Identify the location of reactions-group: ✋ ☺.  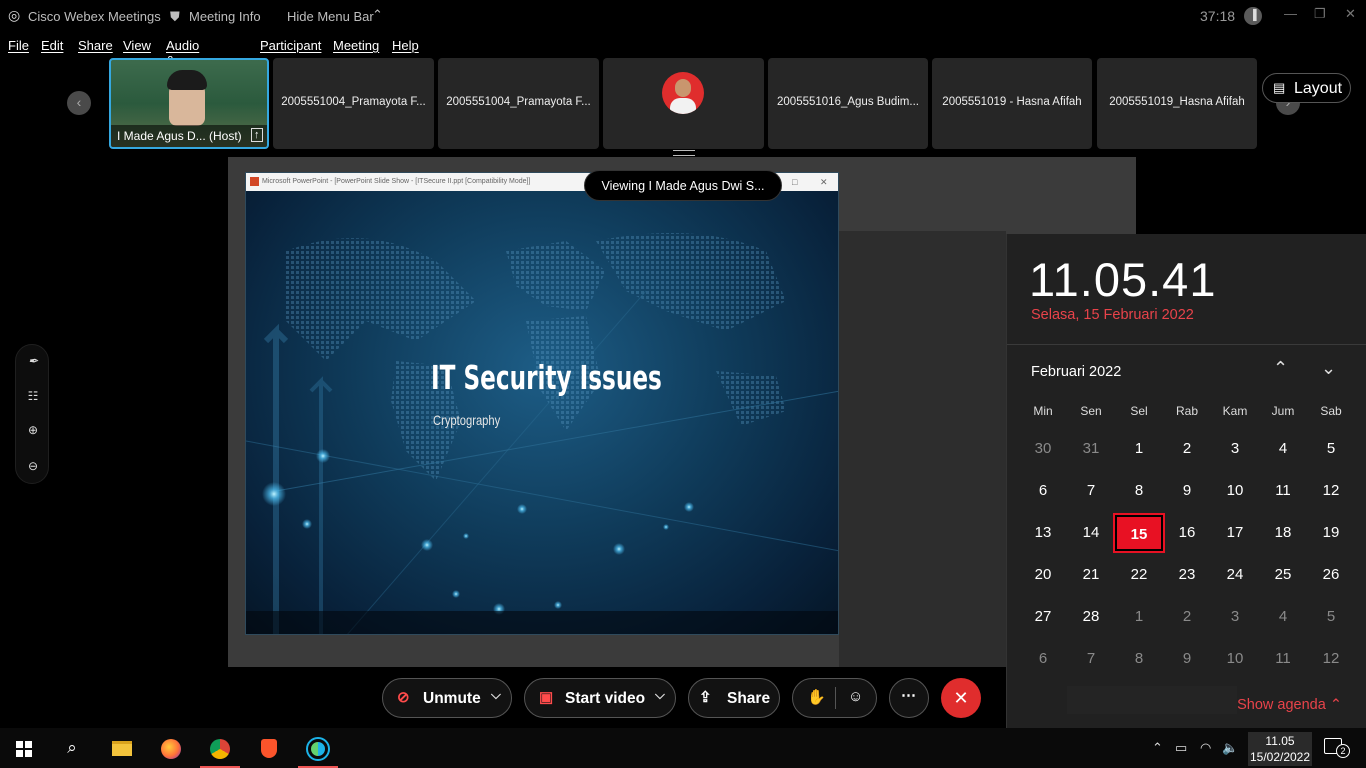
(834, 698).